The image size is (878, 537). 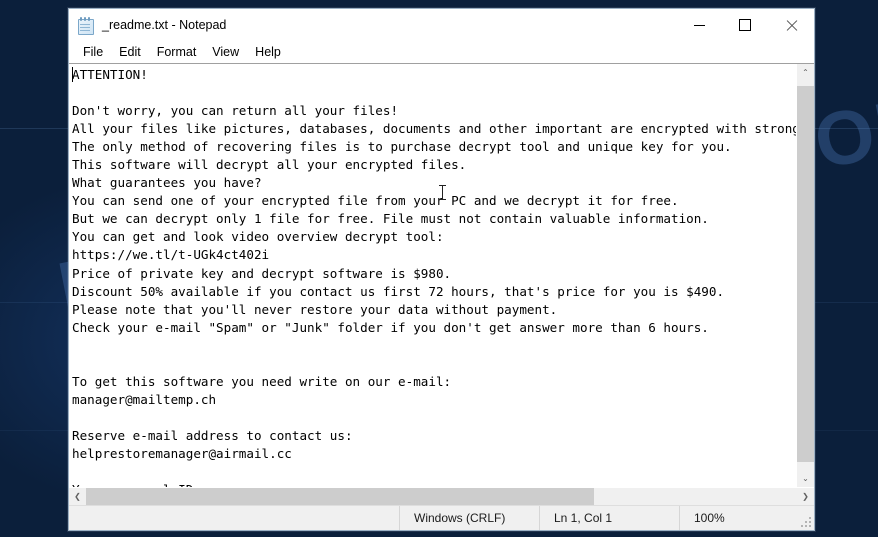 I want to click on title-bar: _readme.txt - Notepad, so click(x=441, y=25).